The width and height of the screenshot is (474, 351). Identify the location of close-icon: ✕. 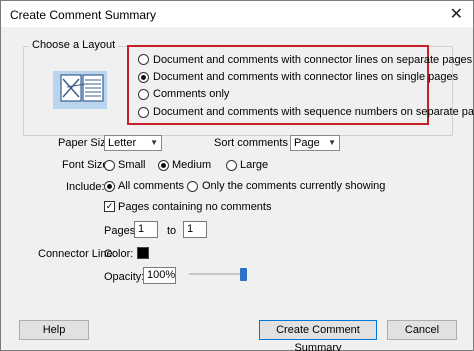
(456, 14).